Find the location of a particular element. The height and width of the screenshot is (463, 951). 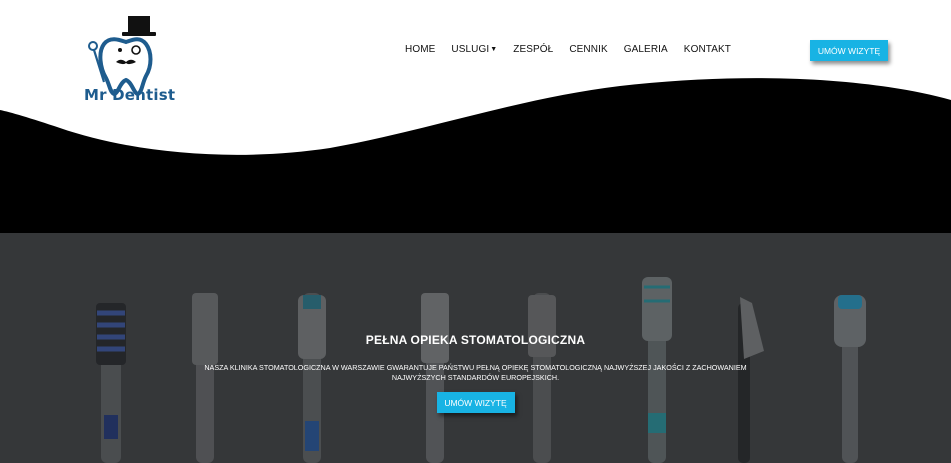

hero-book-visit-button: UMÓW WIZYTĘ is located at coordinates (475, 402).